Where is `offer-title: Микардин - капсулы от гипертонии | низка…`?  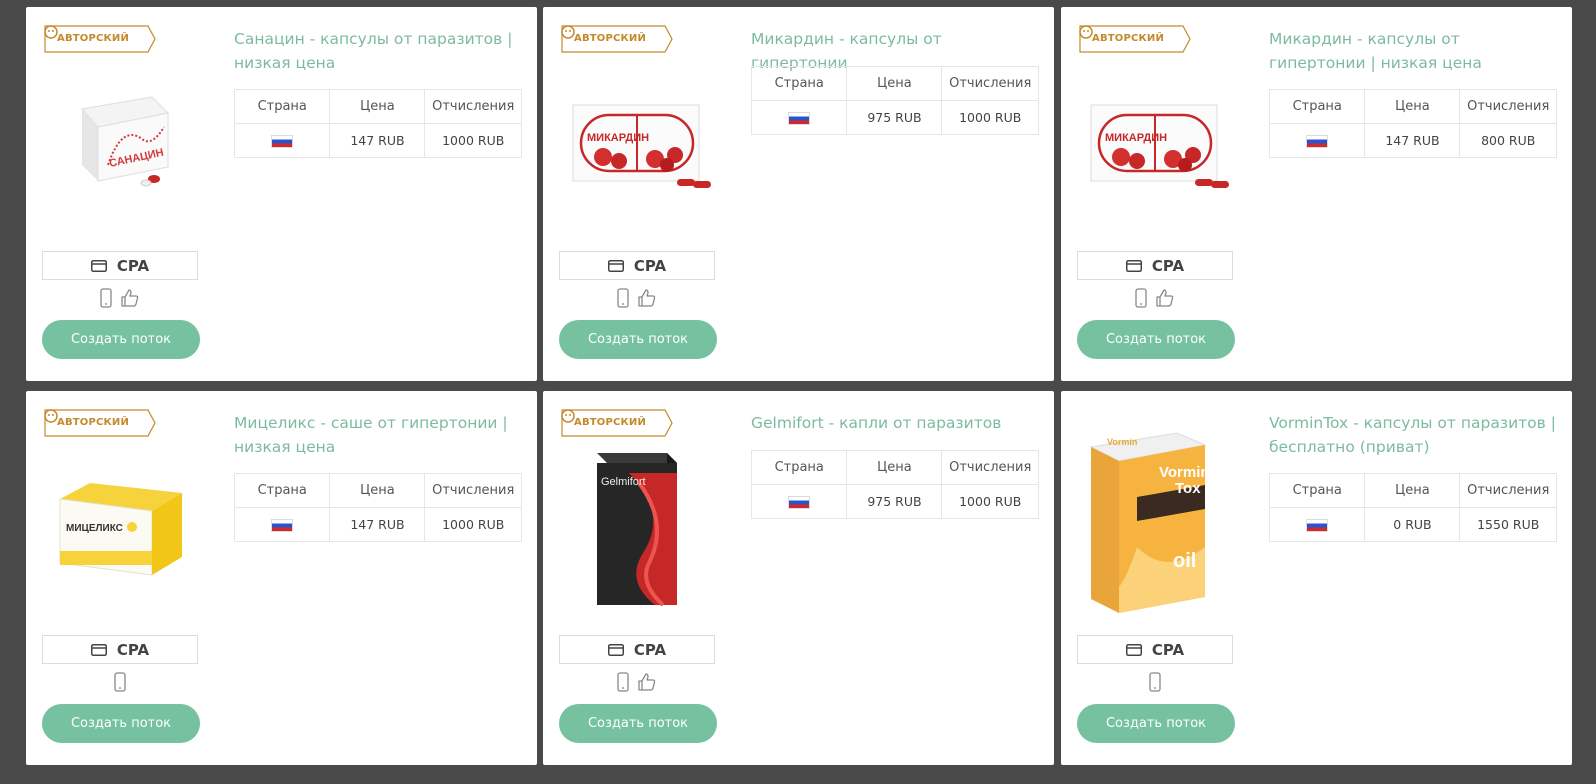 offer-title: Микардин - капсулы от гипертонии | низка… is located at coordinates (1414, 51).